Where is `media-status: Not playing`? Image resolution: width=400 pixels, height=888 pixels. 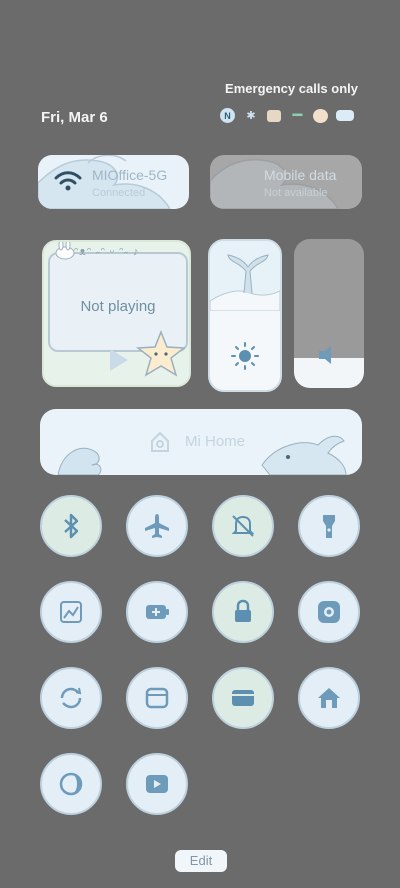 media-status: Not playing is located at coordinates (118, 306).